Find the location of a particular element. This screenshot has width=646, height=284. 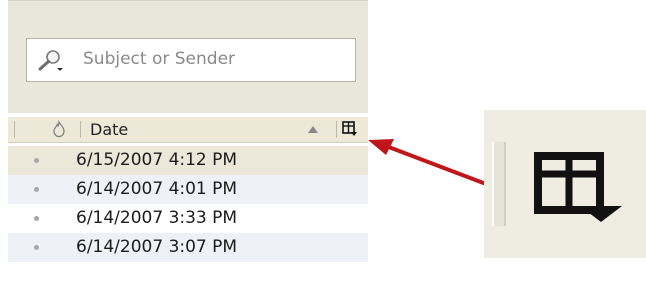

search-placeholder: Subject or Sender is located at coordinates (159, 59).